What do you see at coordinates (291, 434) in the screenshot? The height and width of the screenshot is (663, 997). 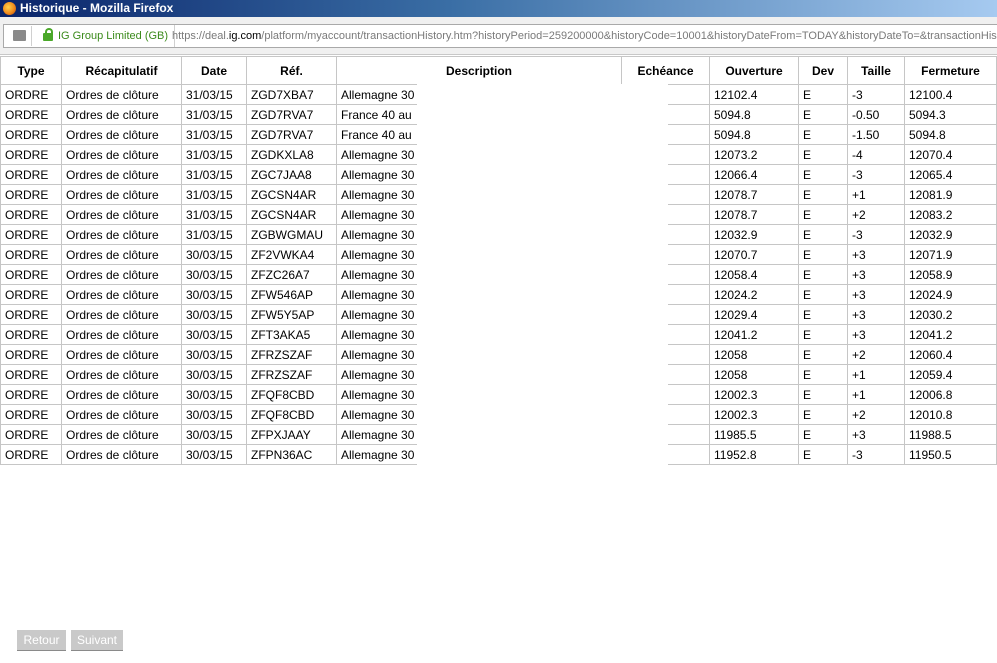 I see `cell-ref: ZFPXJAAY` at bounding box center [291, 434].